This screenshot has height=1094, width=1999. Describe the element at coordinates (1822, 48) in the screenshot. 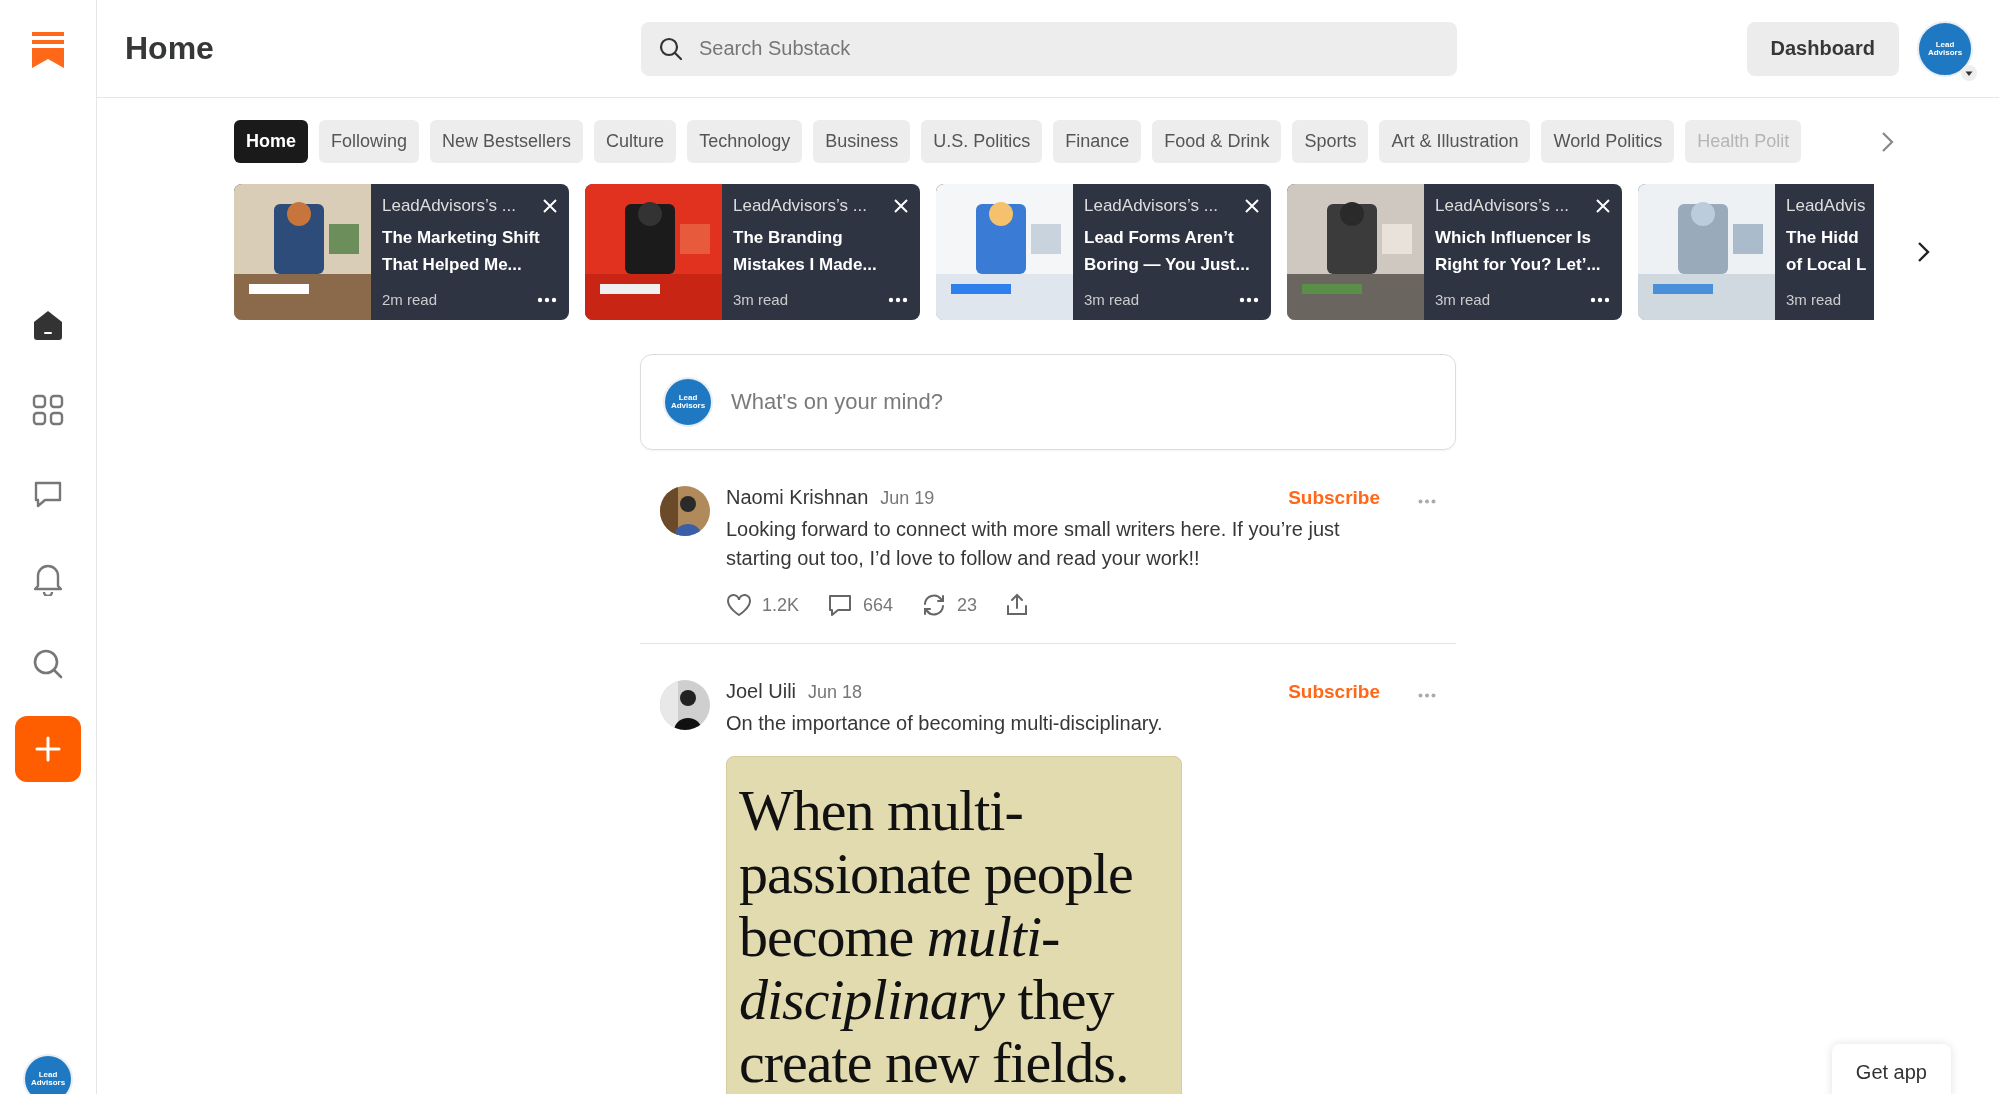

I see `dashboard-button: Dashboard` at that location.